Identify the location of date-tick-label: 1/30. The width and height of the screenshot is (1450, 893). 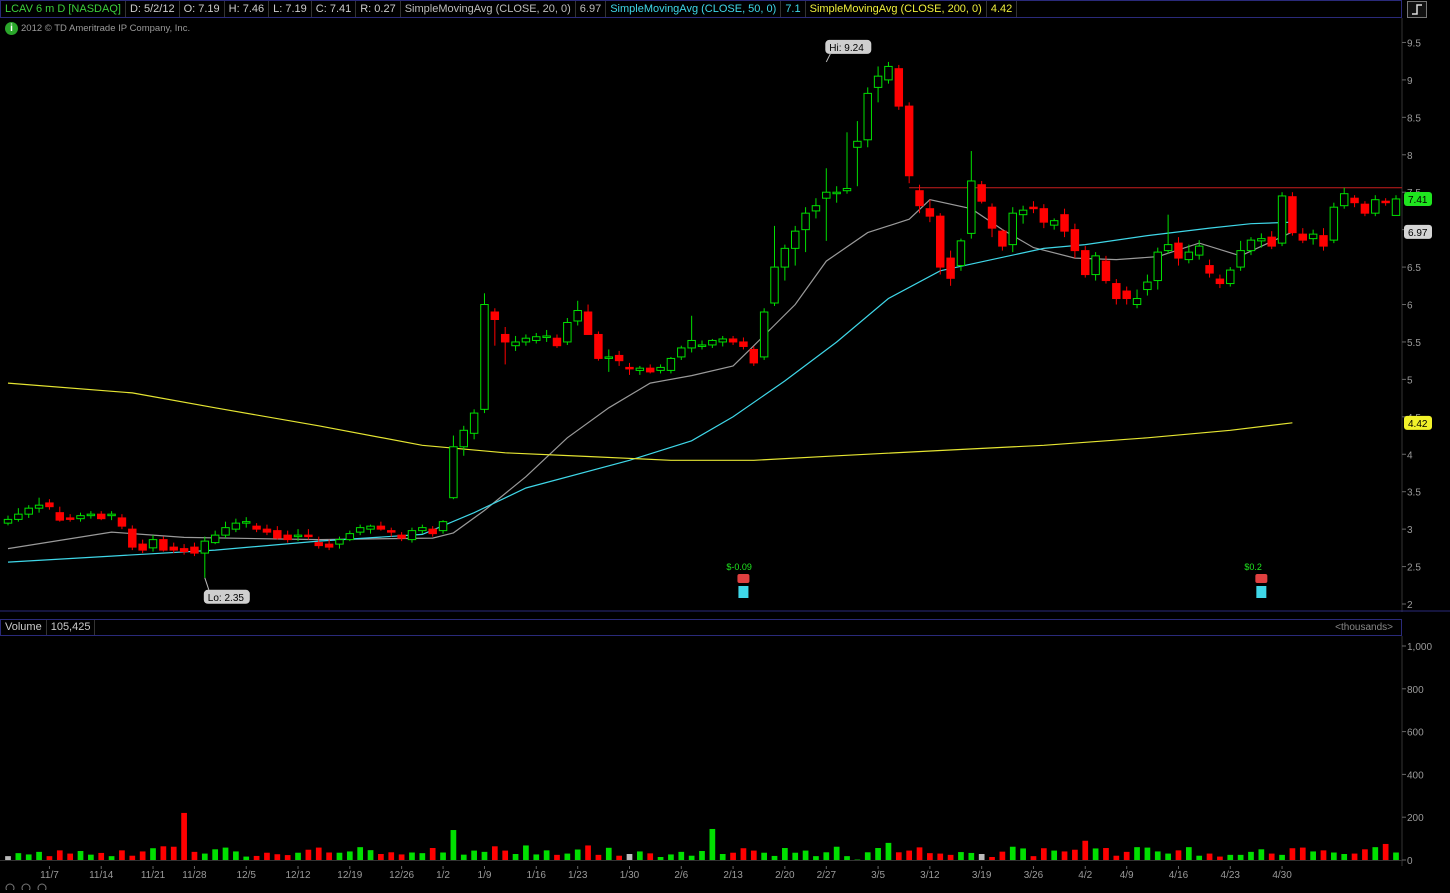
(630, 875).